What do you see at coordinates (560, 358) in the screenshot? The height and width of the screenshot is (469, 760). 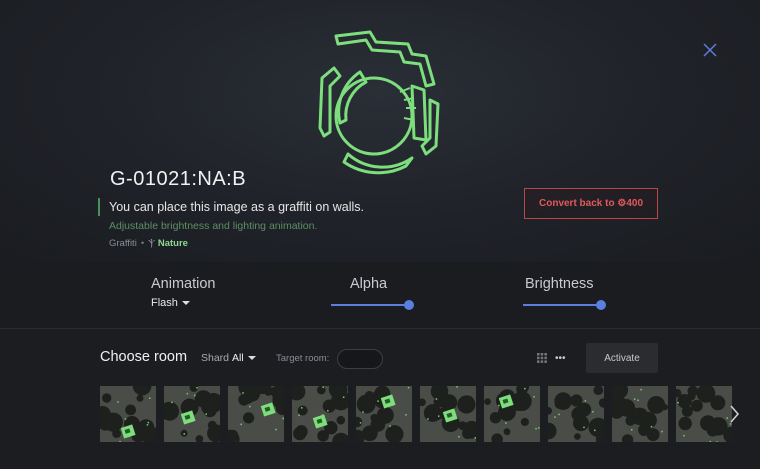 I see `more-icon: •••` at bounding box center [560, 358].